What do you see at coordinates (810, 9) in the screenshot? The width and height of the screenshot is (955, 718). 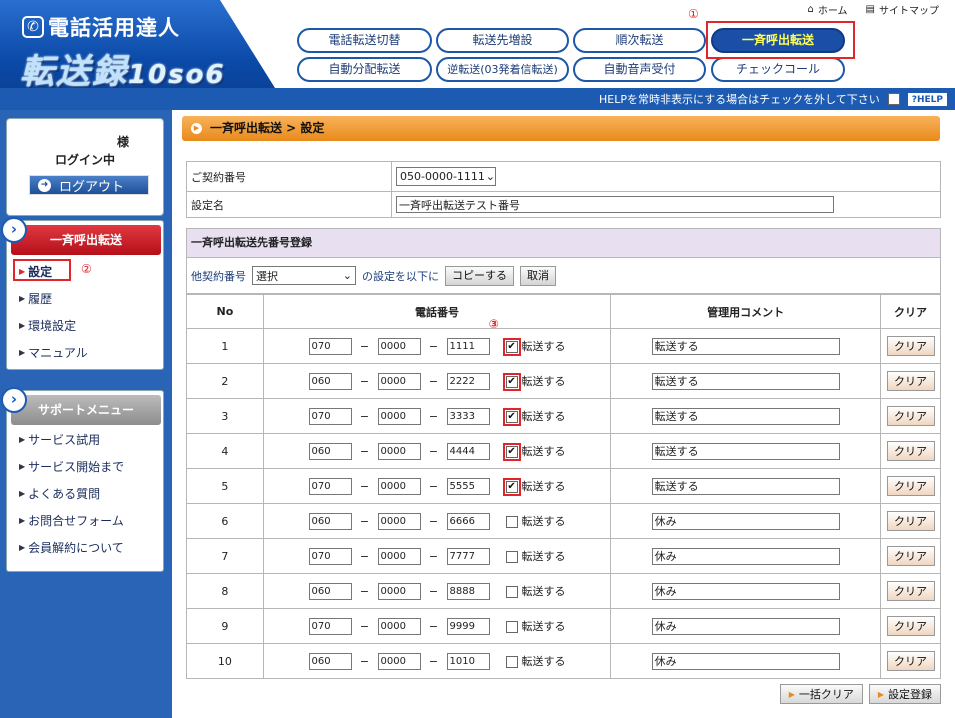 I see `home-icon: ⌂` at bounding box center [810, 9].